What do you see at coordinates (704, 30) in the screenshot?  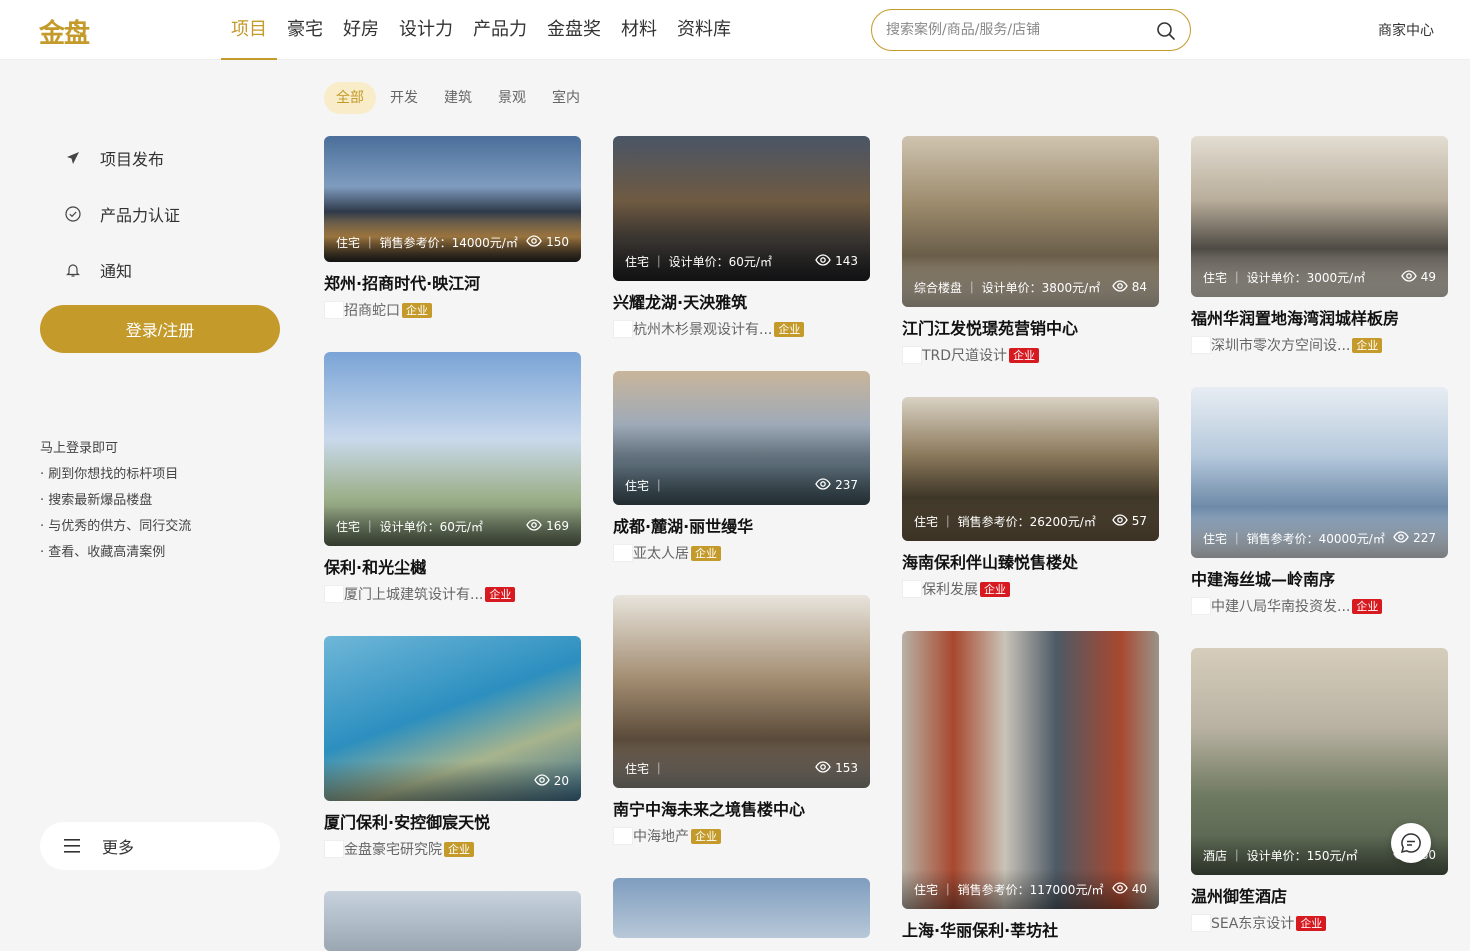 I see `nav-item-library: 资料库` at bounding box center [704, 30].